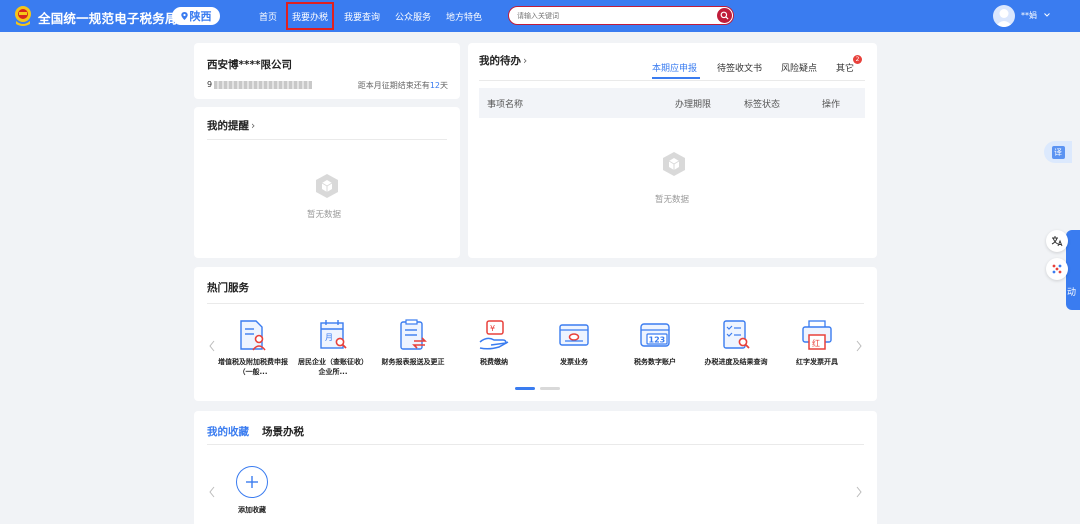  I want to click on site-title: 全国统一规范电子税务局, so click(108, 17).